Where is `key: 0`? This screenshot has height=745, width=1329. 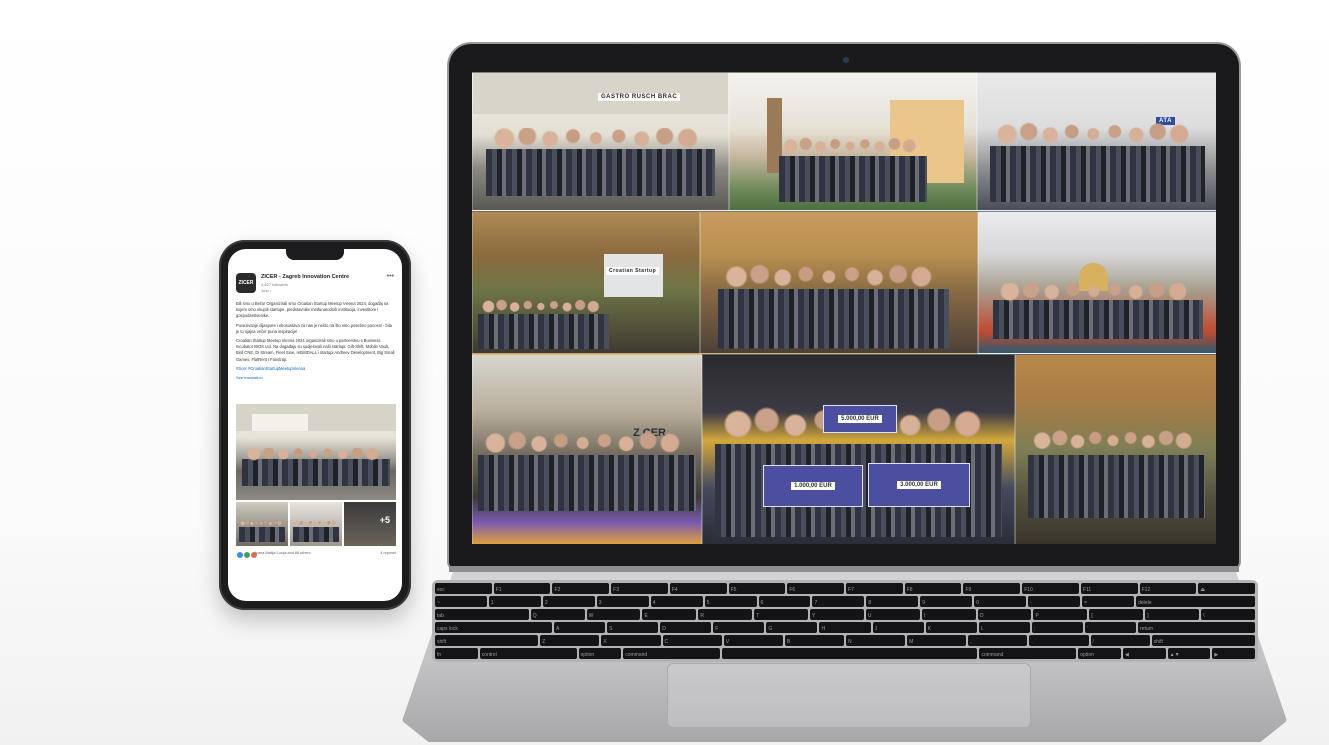 key: 0 is located at coordinates (1000, 601).